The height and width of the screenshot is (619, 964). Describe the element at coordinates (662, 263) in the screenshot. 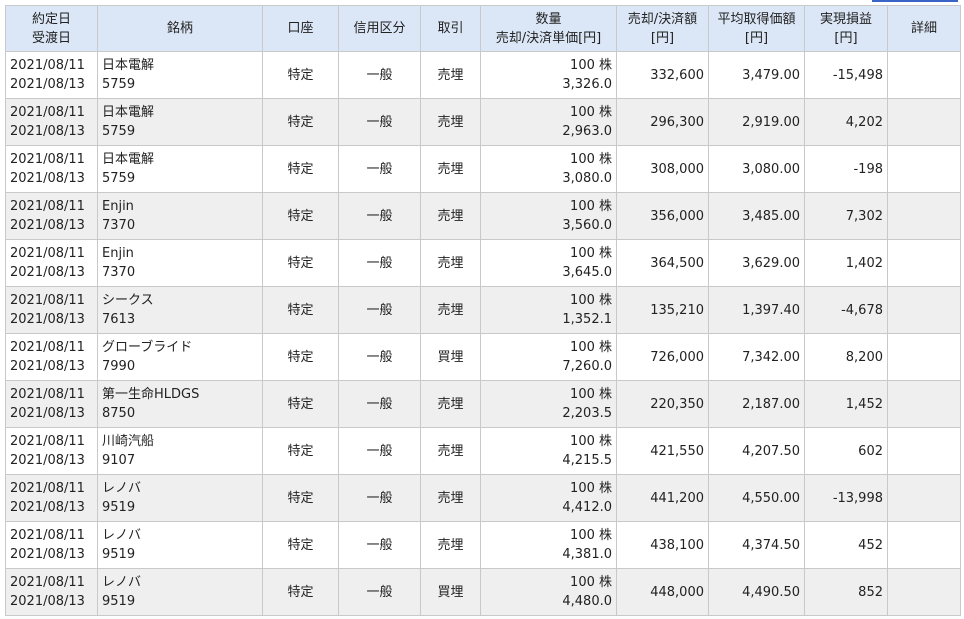

I see `cell-amount: 364,500` at that location.